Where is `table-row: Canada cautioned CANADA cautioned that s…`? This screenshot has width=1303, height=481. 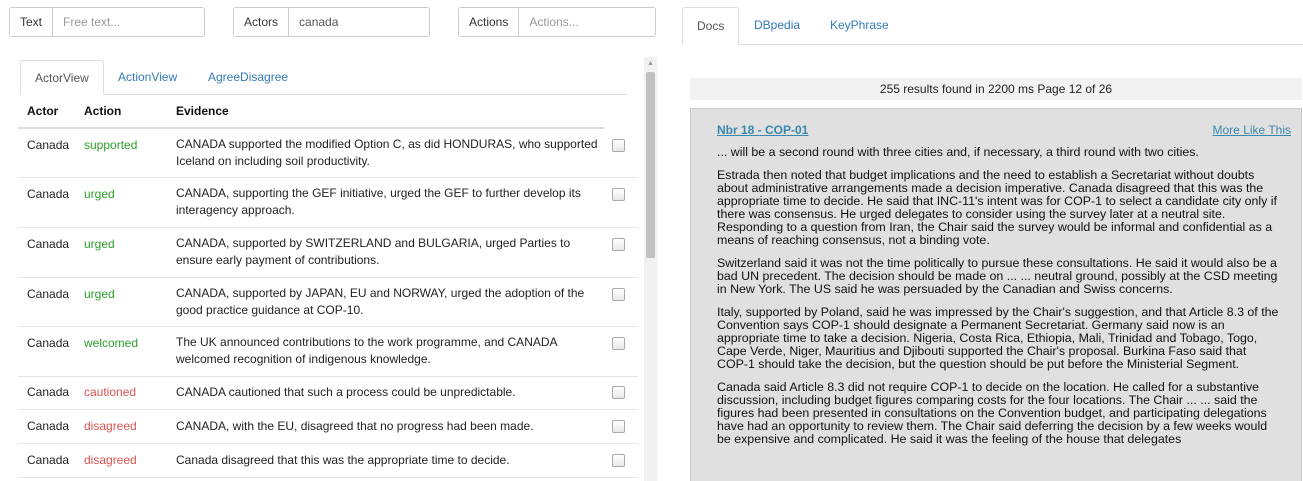 table-row: Canada cautioned CANADA cautioned that s… is located at coordinates (328, 393).